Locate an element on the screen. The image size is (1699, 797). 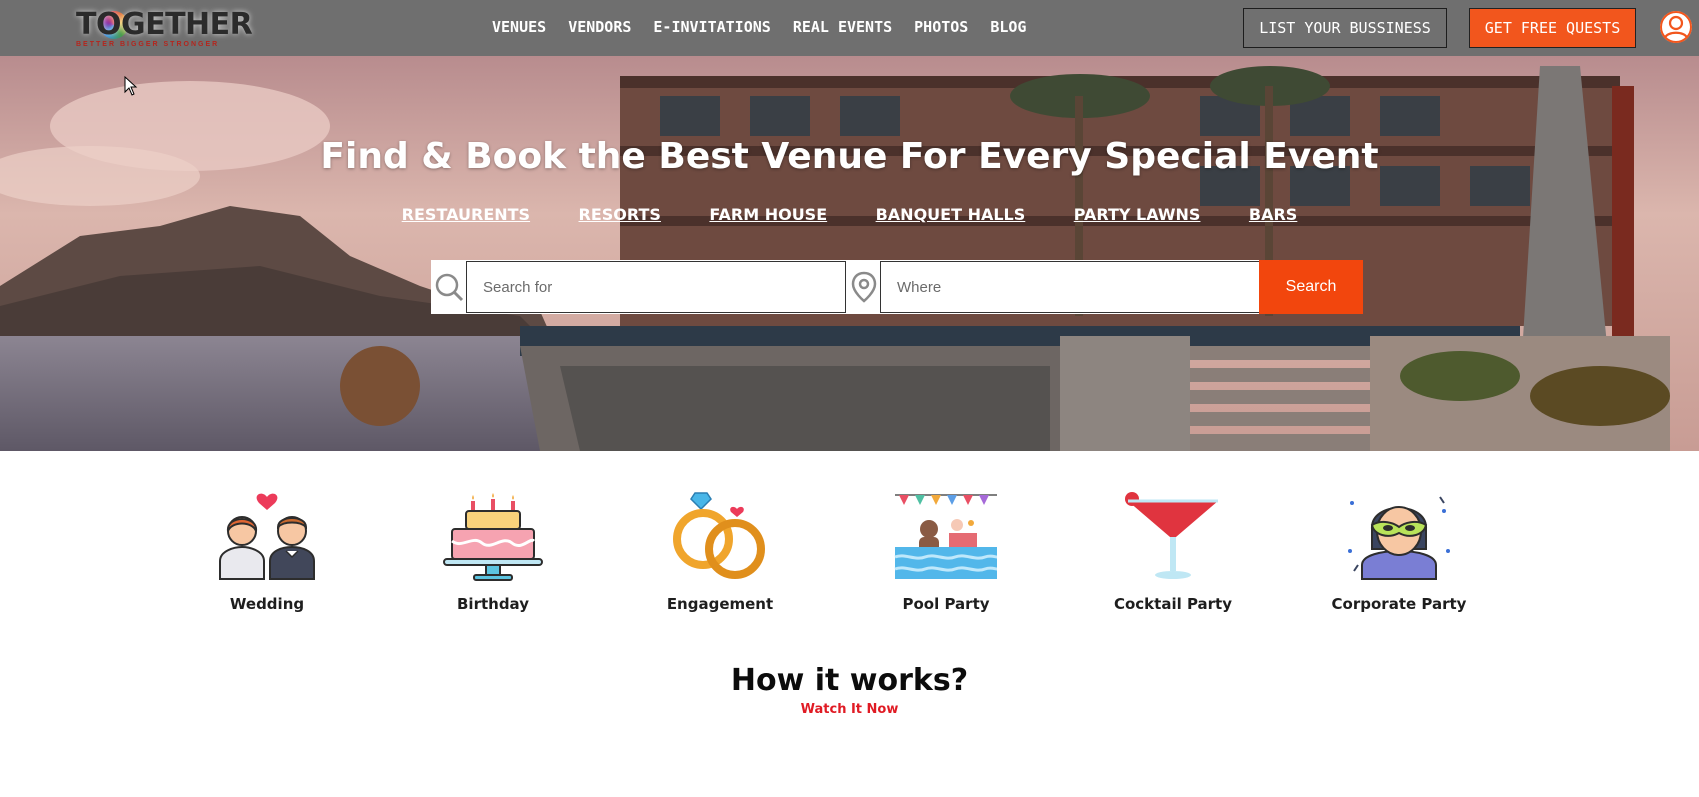
cocktail-glass-icon is located at coordinates (1171, 535).